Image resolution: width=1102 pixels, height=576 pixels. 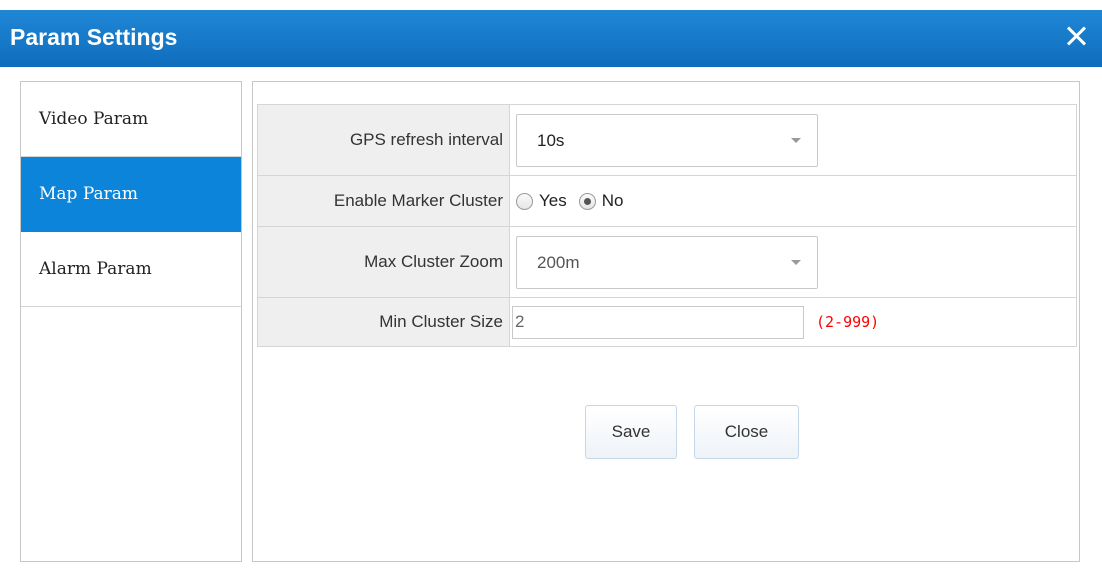 I want to click on form-row-max-cluster-zoom: Max Cluster Zoom 200m, so click(x=667, y=262).